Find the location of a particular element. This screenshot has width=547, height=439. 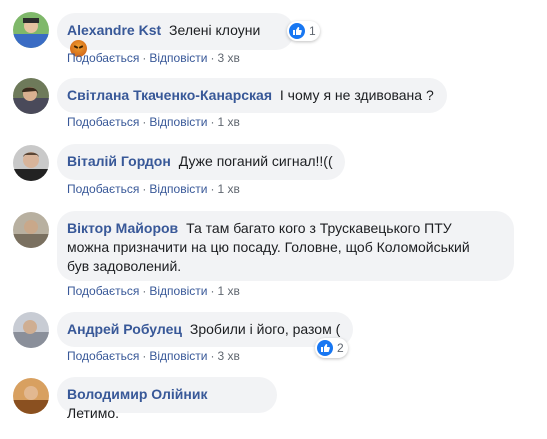

comment-author: Alexandre Kst is located at coordinates (114, 30).